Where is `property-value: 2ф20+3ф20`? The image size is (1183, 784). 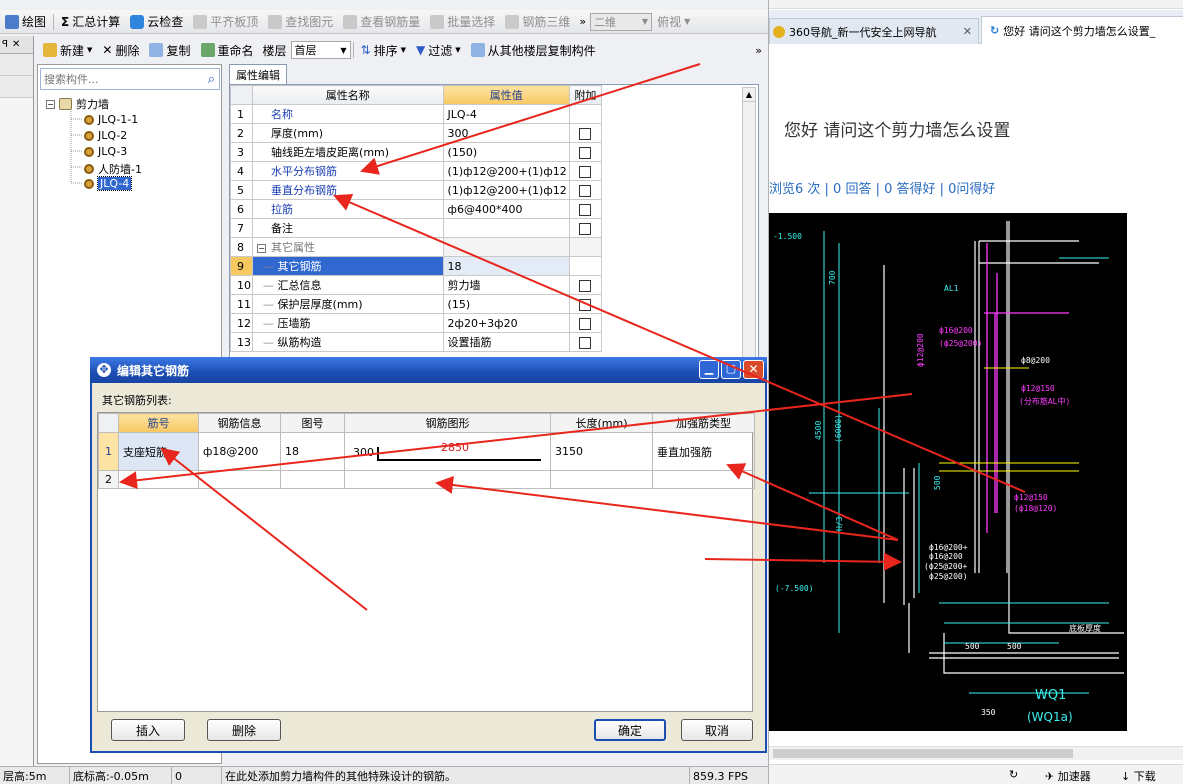
property-value: 2ф20+3ф20 is located at coordinates (506, 323).